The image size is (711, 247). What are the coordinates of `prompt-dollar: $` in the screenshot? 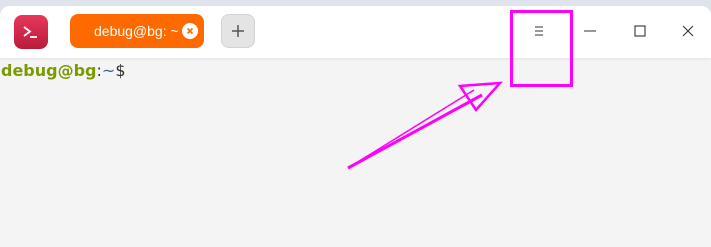 It's located at (120, 70).